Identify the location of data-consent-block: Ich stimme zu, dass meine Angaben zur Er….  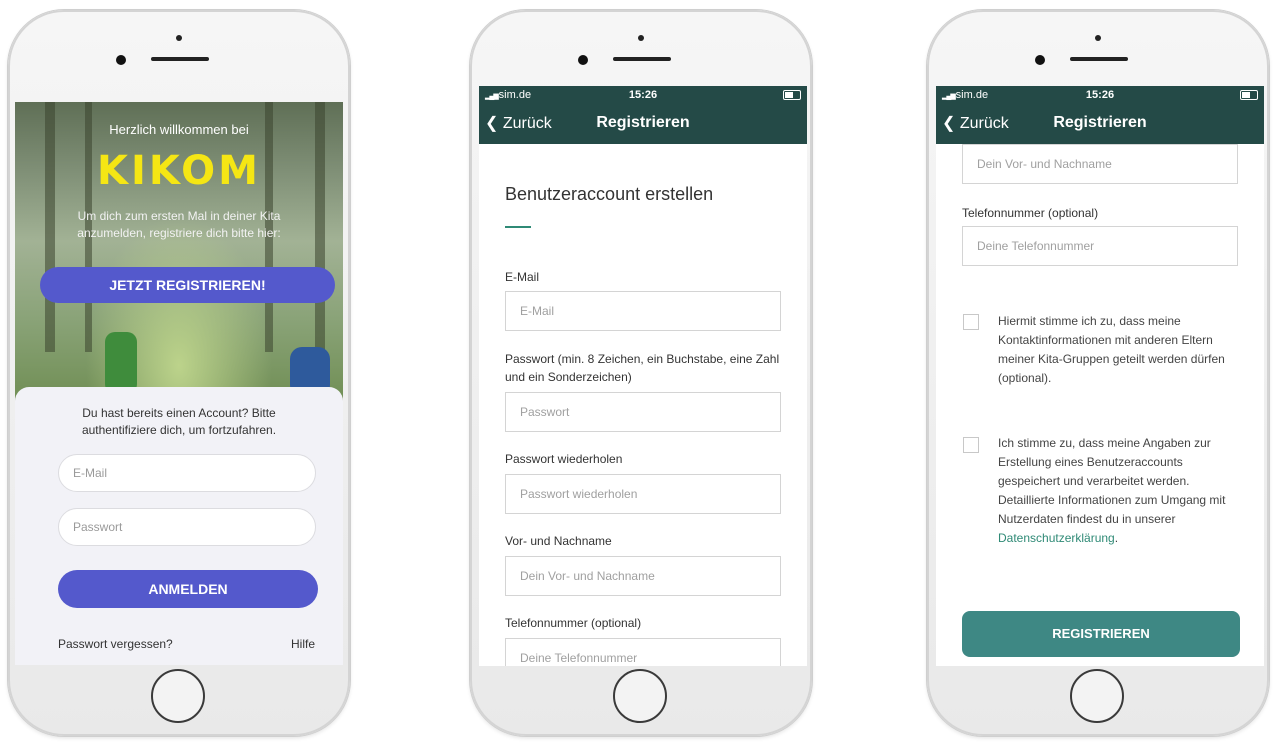
(1116, 491).